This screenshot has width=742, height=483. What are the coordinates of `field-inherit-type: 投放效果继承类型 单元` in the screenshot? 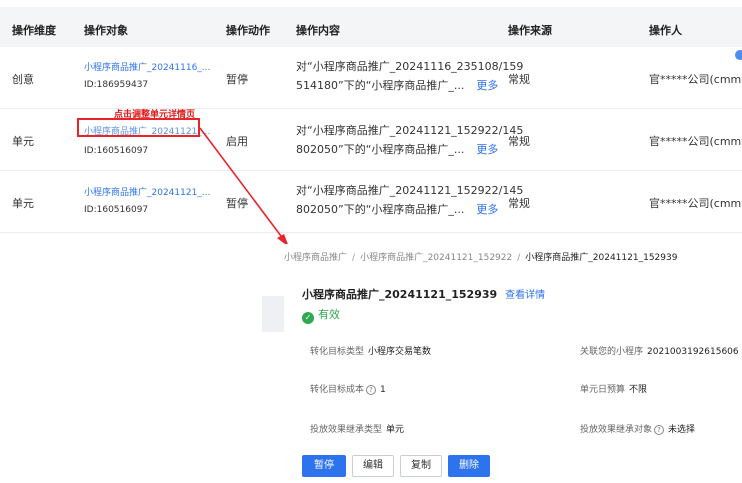 It's located at (357, 430).